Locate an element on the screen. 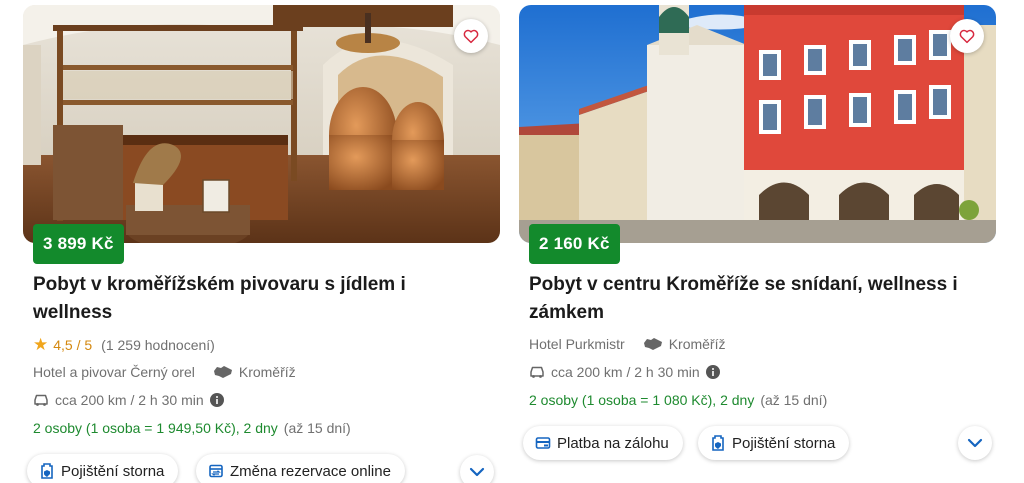  offer-details: 2 osoby (1 osoba = 1 080 Kč), 2 dny is located at coordinates (642, 400).